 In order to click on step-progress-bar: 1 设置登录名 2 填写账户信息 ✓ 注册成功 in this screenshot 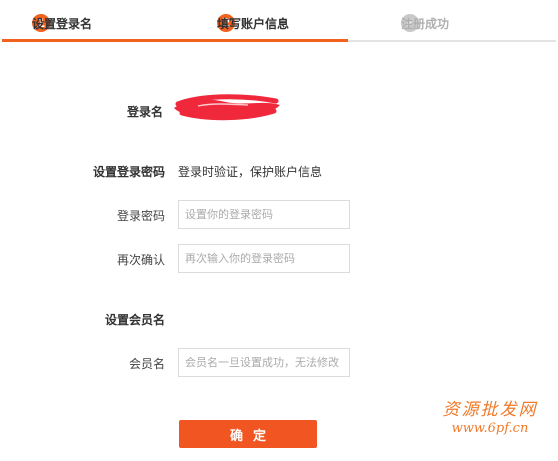, I will do `click(279, 22)`.